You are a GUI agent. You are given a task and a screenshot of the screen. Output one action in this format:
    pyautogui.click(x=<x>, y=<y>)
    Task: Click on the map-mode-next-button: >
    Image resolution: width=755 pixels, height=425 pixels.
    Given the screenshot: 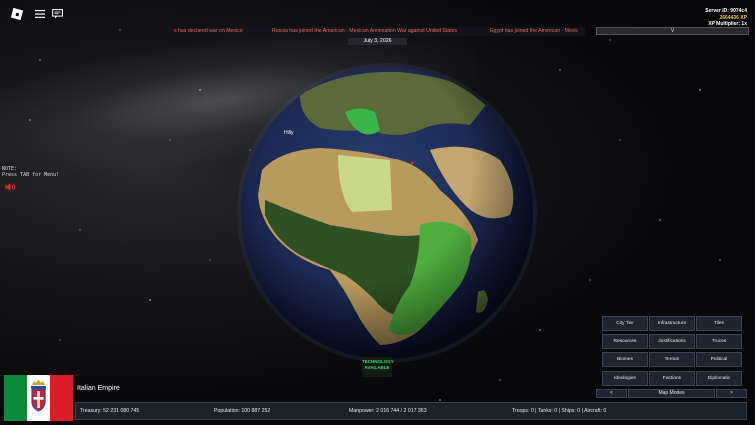 What is the action you would take?
    pyautogui.click(x=731, y=393)
    